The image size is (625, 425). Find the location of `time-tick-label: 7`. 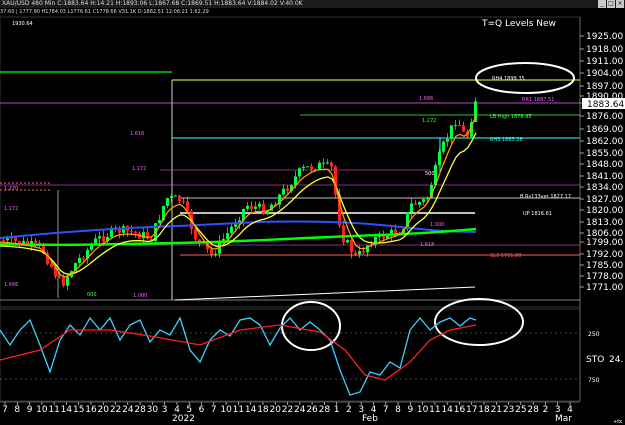

time-tick-label: 7 is located at coordinates (214, 410).